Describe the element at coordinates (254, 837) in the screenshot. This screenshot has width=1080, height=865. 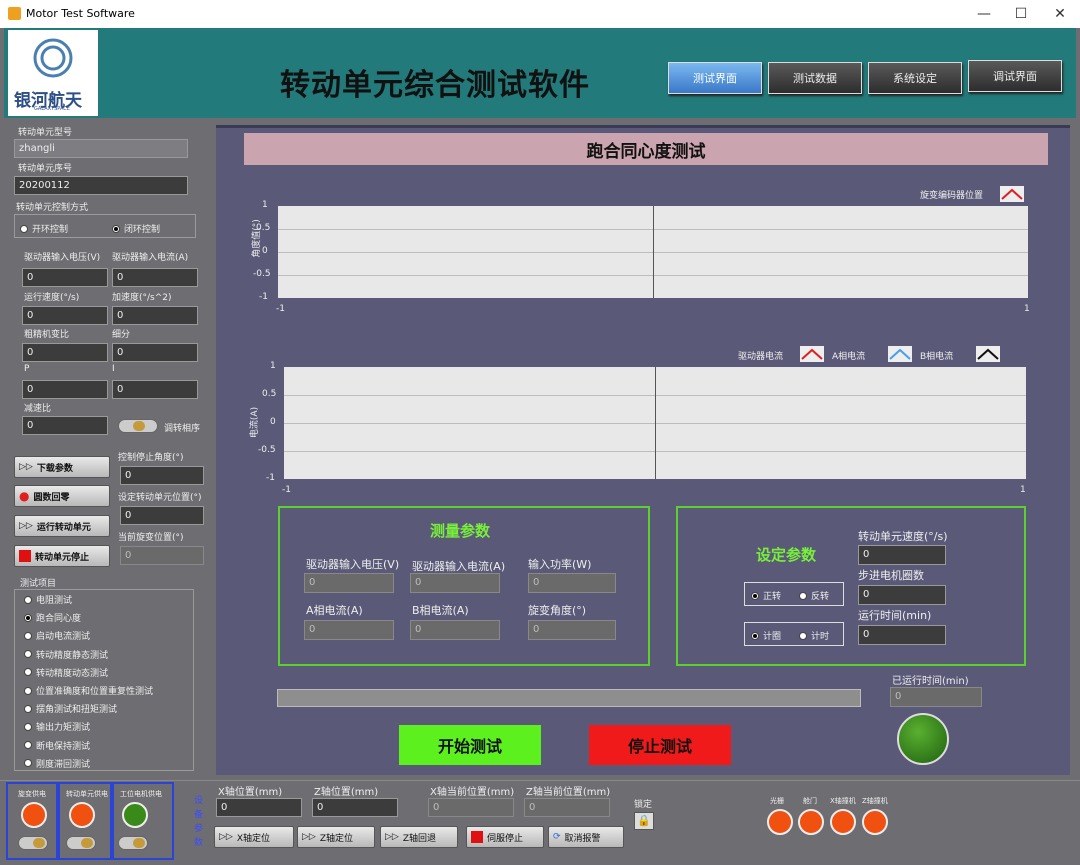
I see `x-locate-button: ▷▷ X轴定位` at that location.